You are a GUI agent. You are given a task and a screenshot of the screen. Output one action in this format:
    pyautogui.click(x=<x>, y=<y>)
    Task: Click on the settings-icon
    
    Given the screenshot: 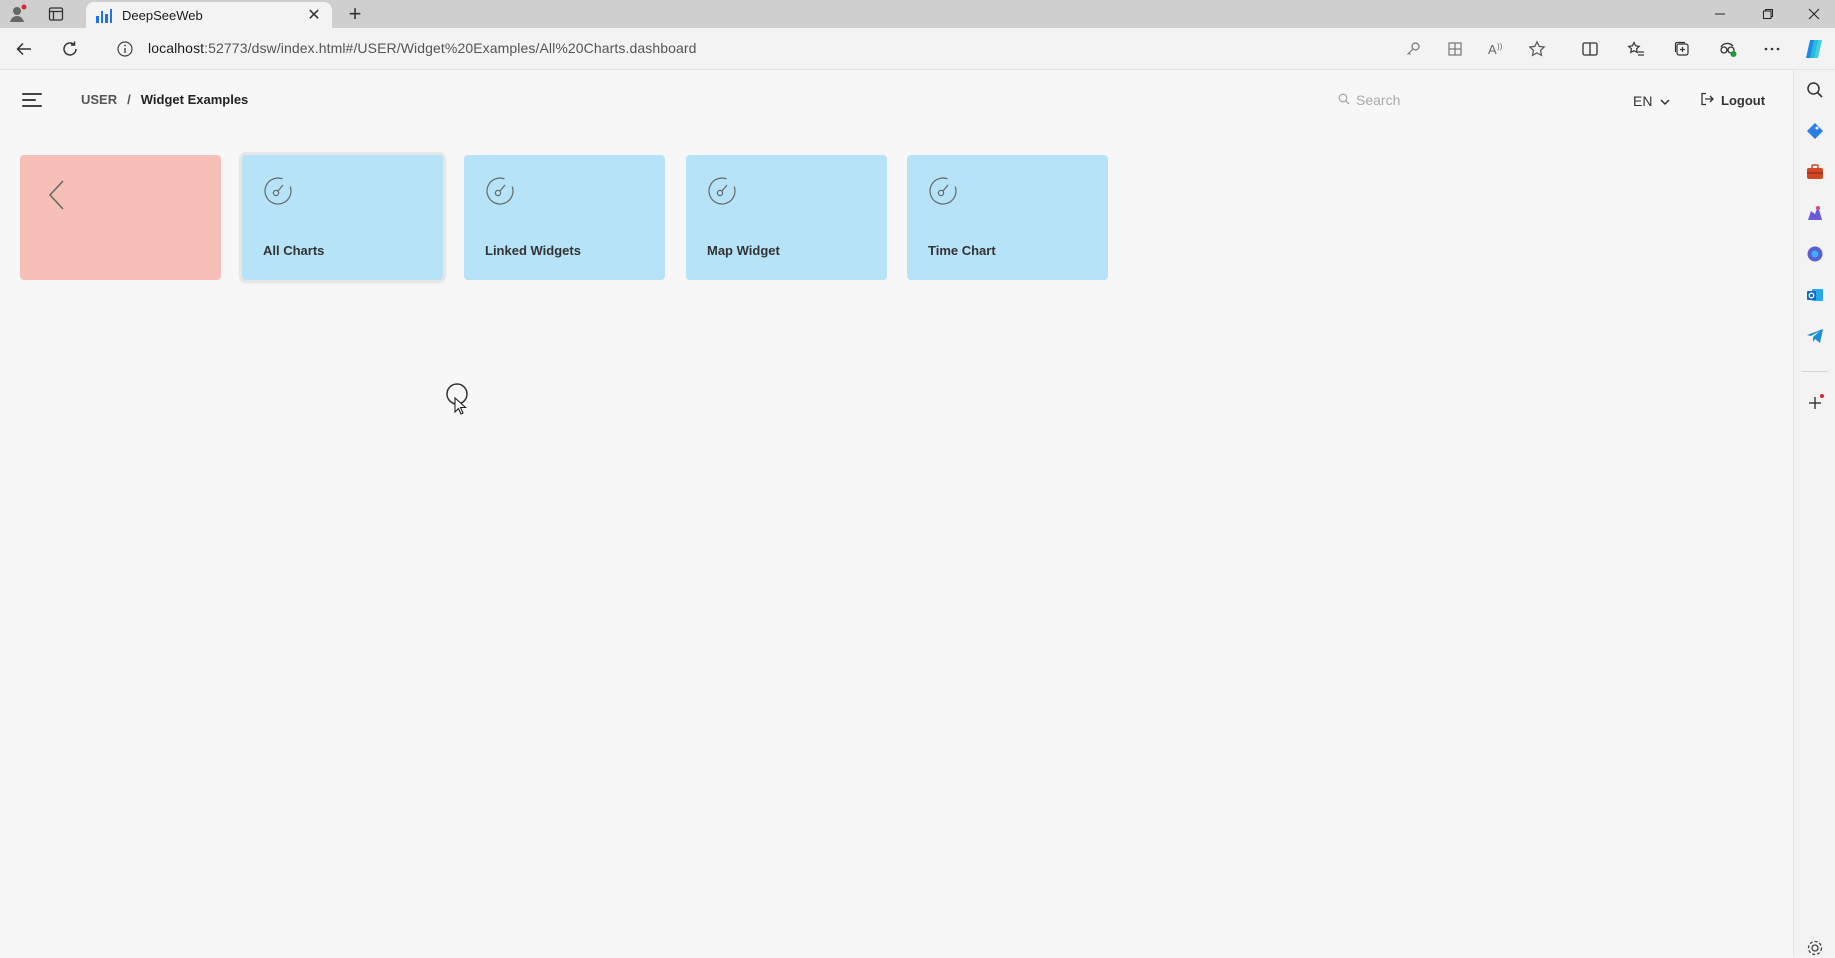 What is the action you would take?
    pyautogui.click(x=1815, y=948)
    